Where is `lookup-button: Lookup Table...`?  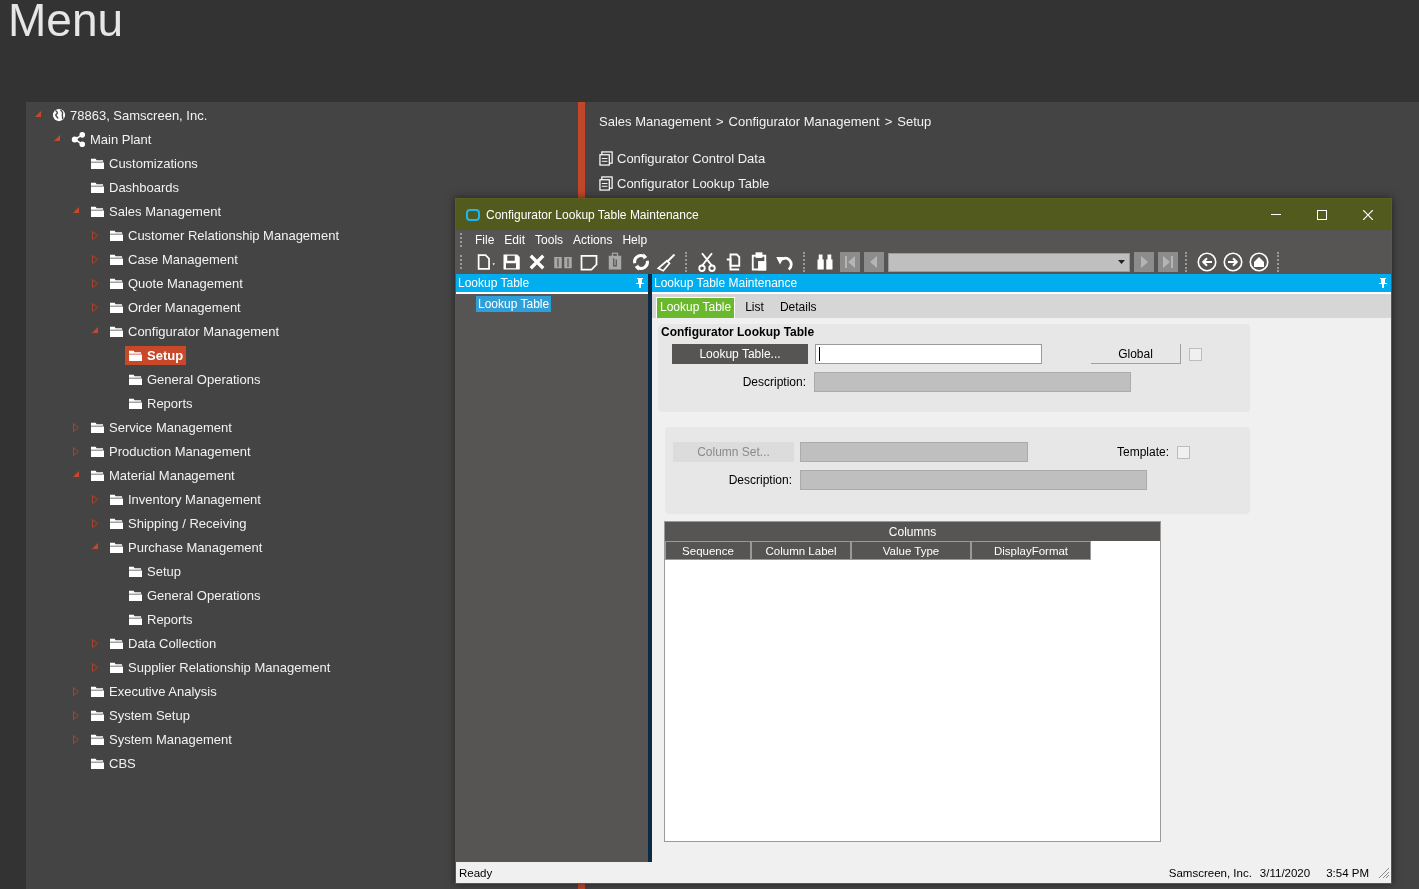
lookup-button: Lookup Table... is located at coordinates (740, 354).